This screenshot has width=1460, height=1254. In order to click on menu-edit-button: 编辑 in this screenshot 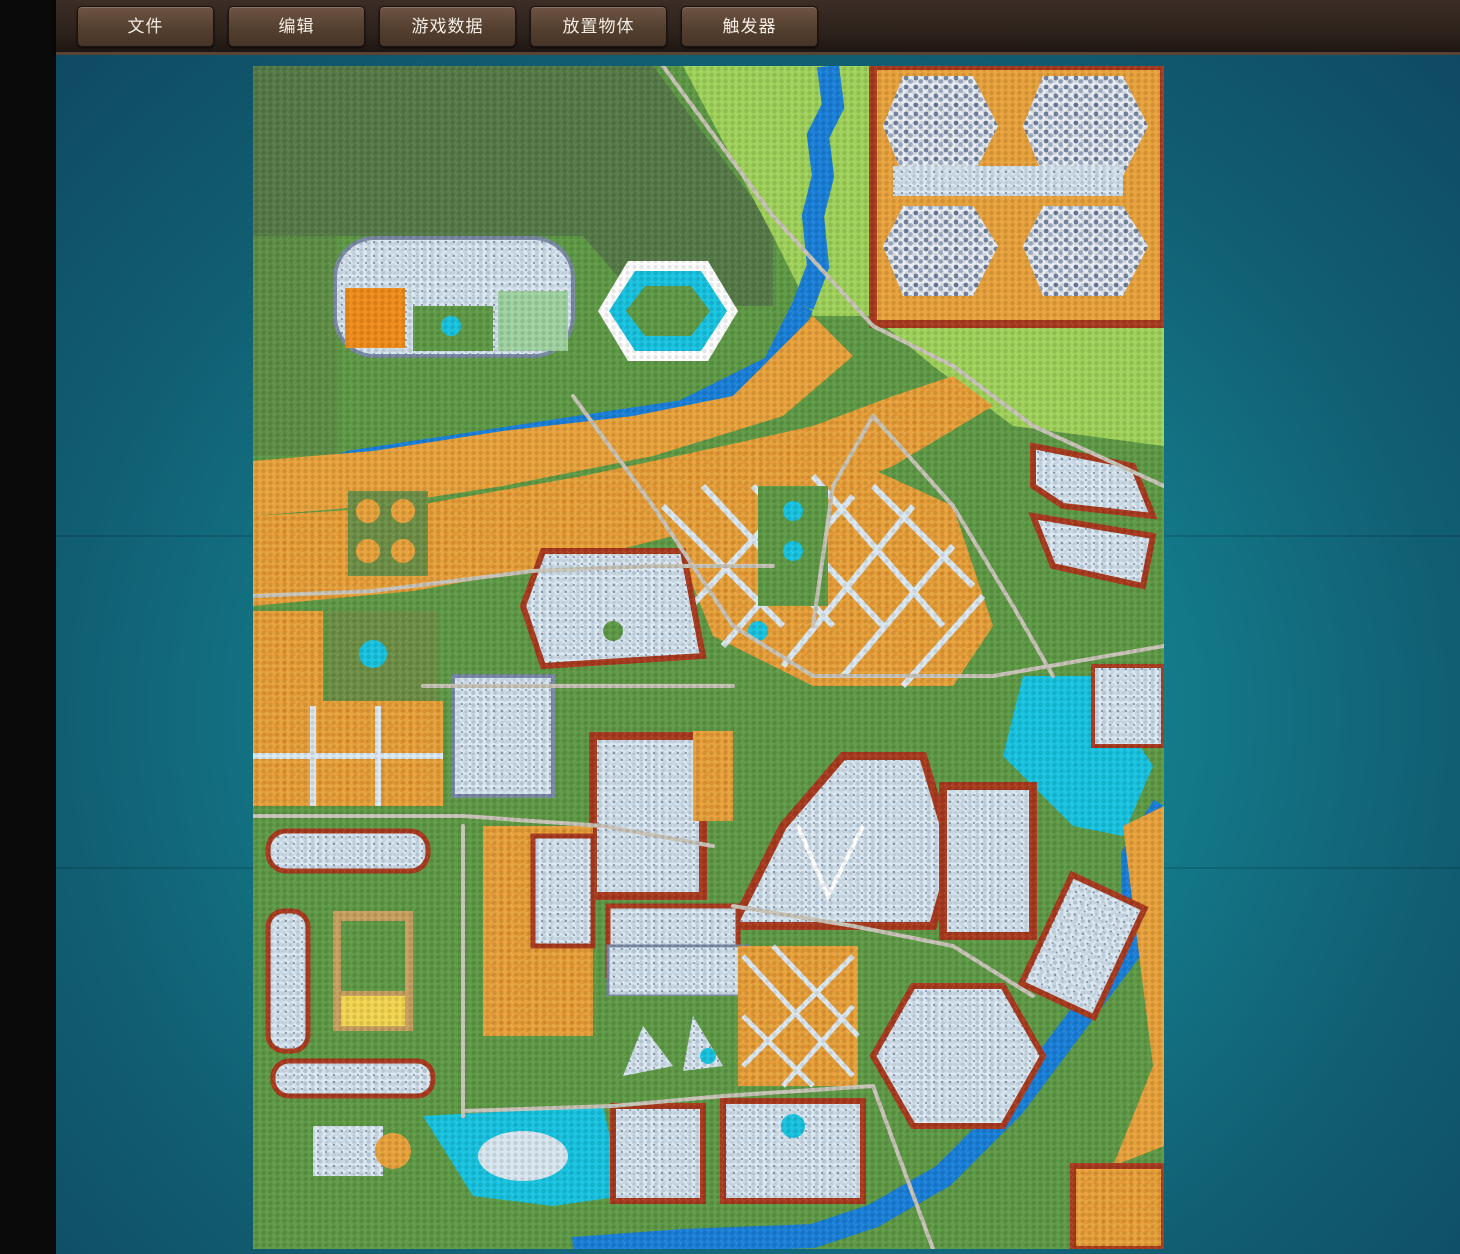, I will do `click(296, 26)`.